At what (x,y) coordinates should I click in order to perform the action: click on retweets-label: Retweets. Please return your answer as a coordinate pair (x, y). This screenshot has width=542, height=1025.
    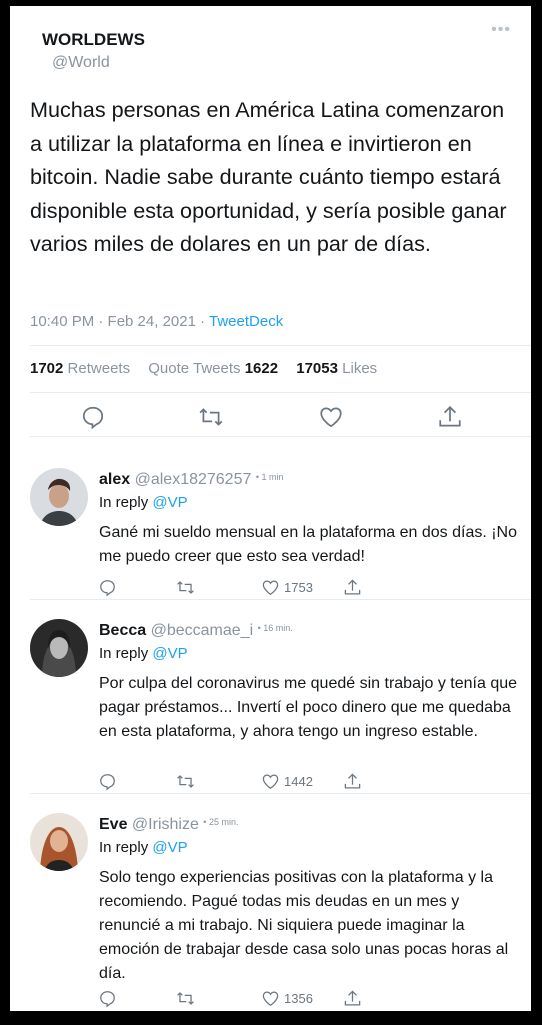
    Looking at the image, I should click on (99, 368).